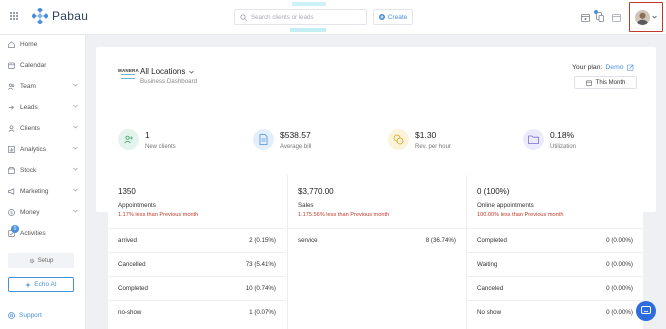  I want to click on user-menu, so click(646, 17).